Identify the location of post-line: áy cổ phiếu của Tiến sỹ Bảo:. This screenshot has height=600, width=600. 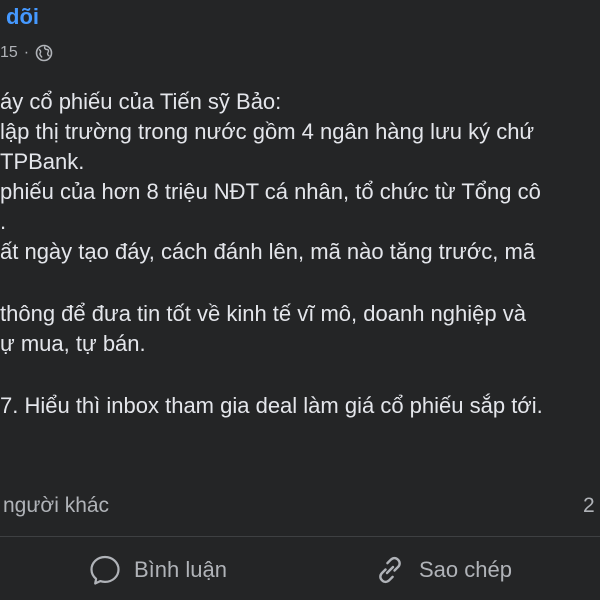
(141, 101).